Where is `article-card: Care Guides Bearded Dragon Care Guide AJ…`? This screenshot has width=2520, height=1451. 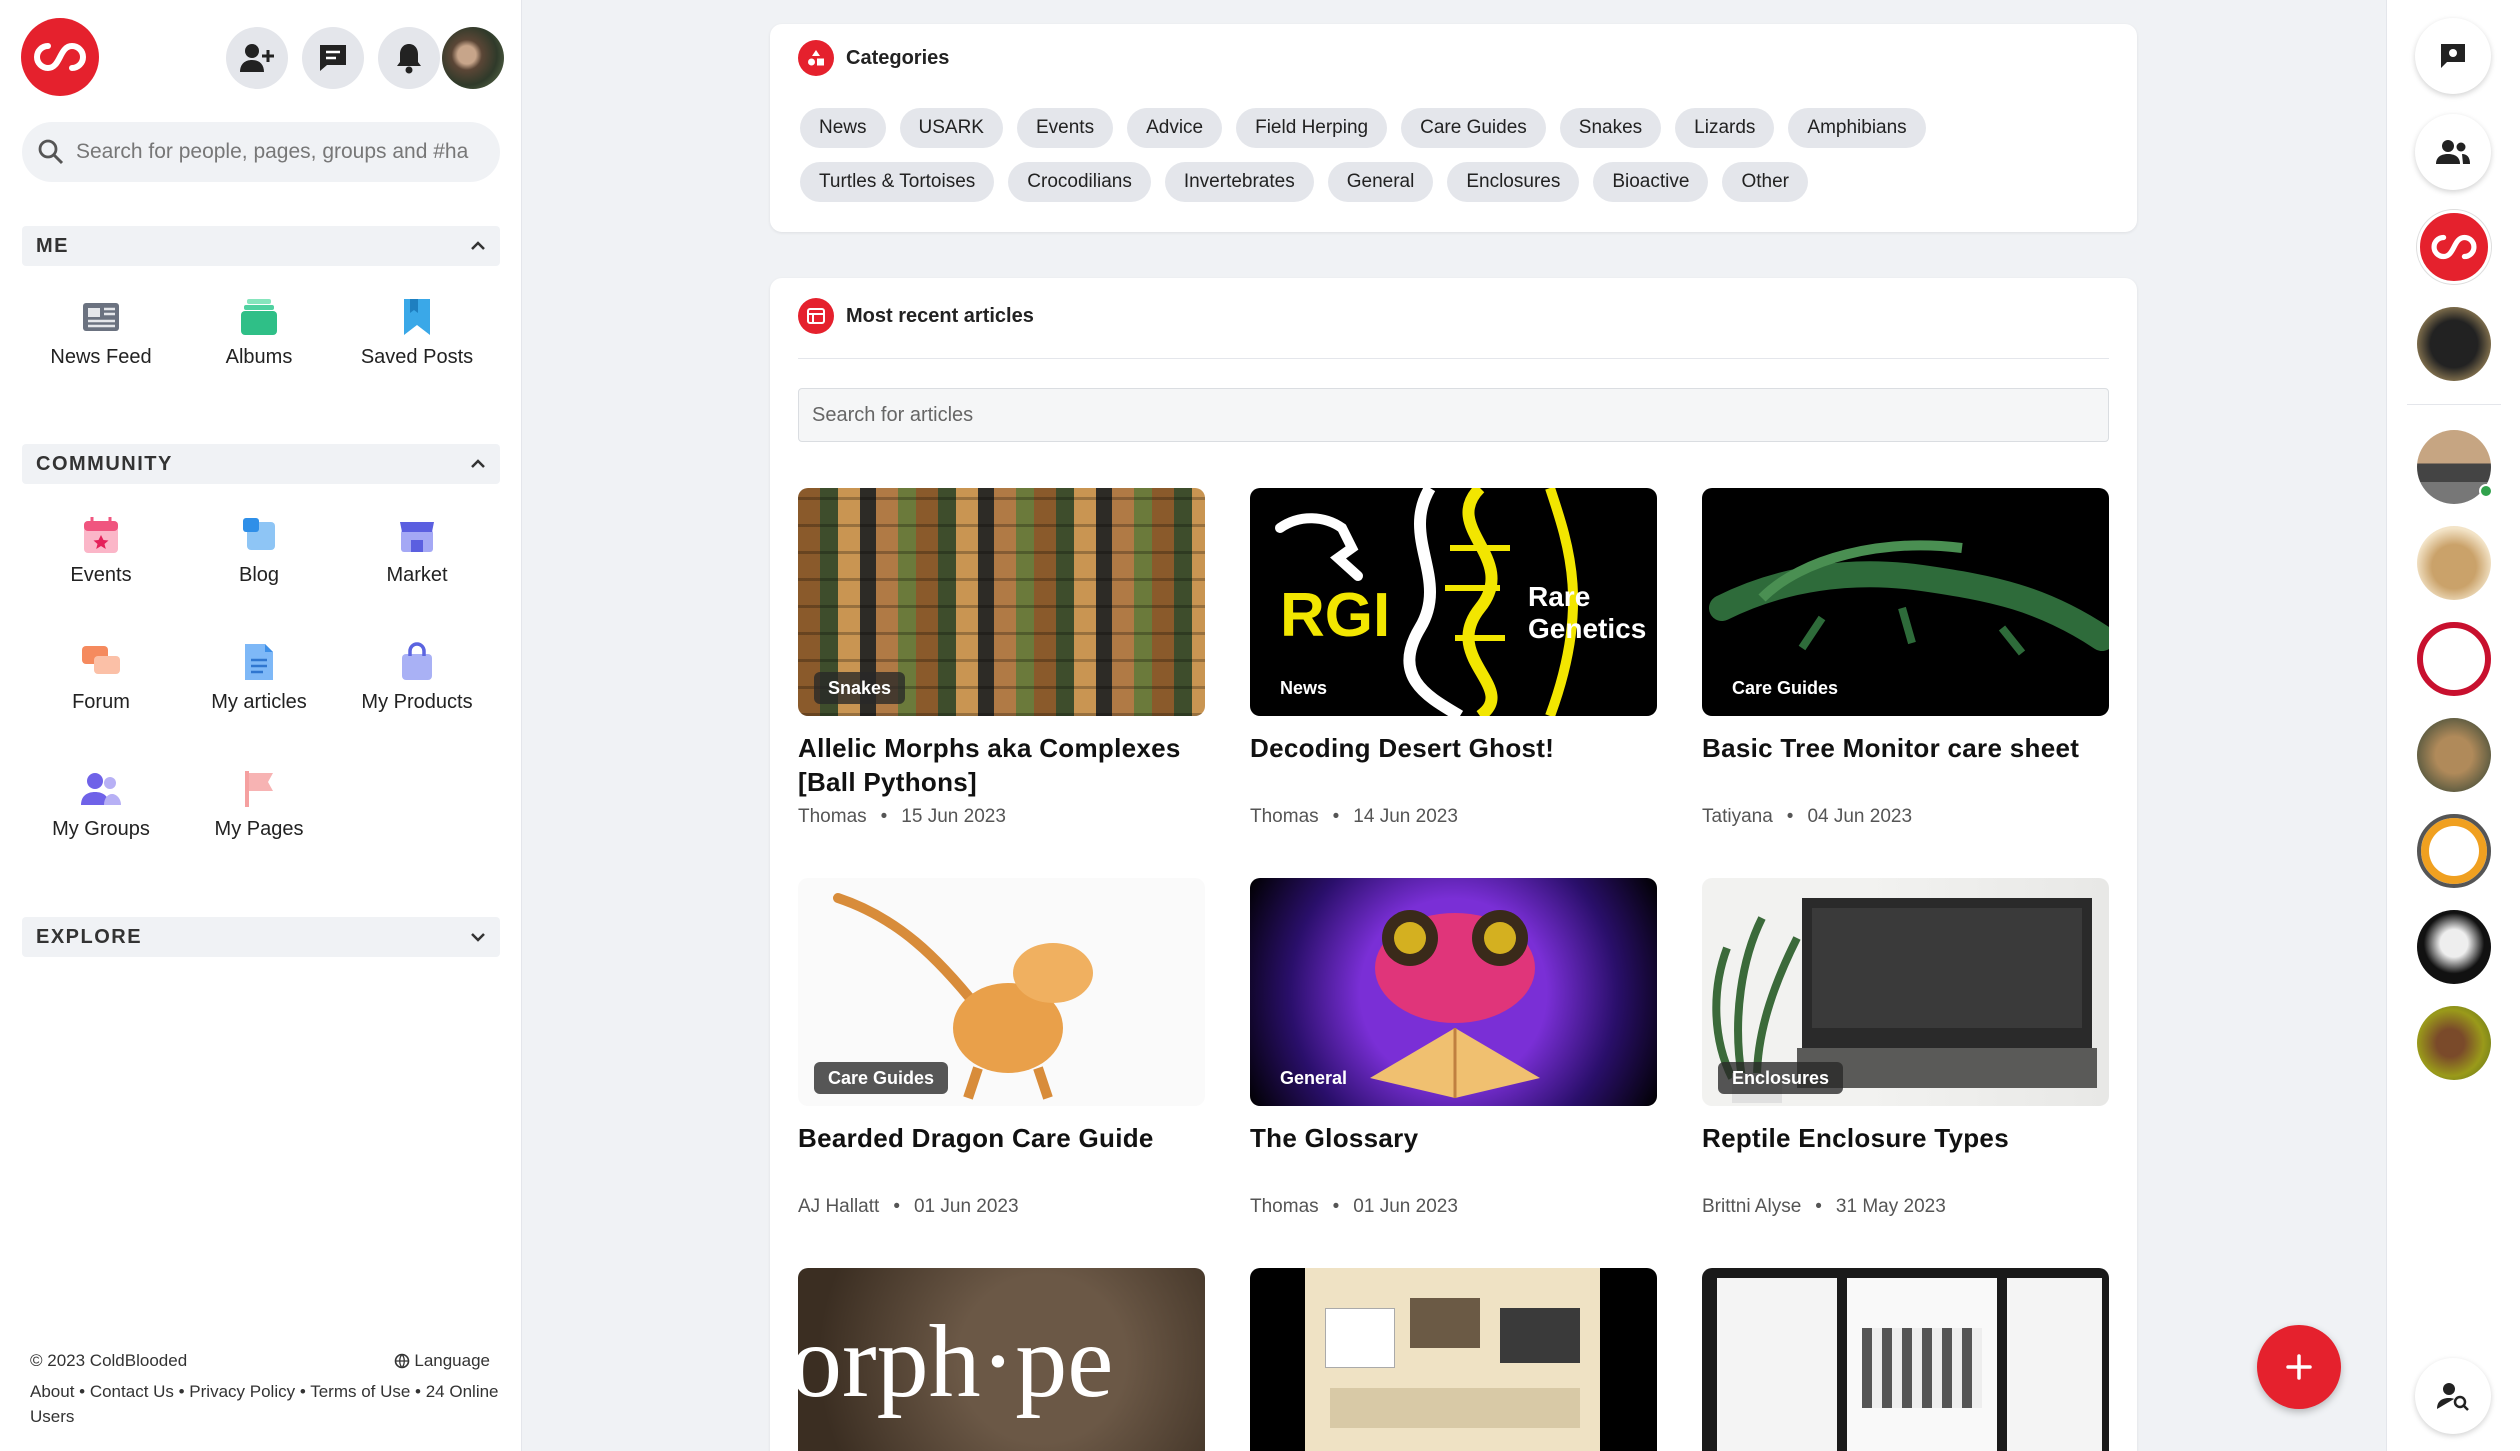 article-card: Care Guides Bearded Dragon Care Guide AJ… is located at coordinates (1001, 1047).